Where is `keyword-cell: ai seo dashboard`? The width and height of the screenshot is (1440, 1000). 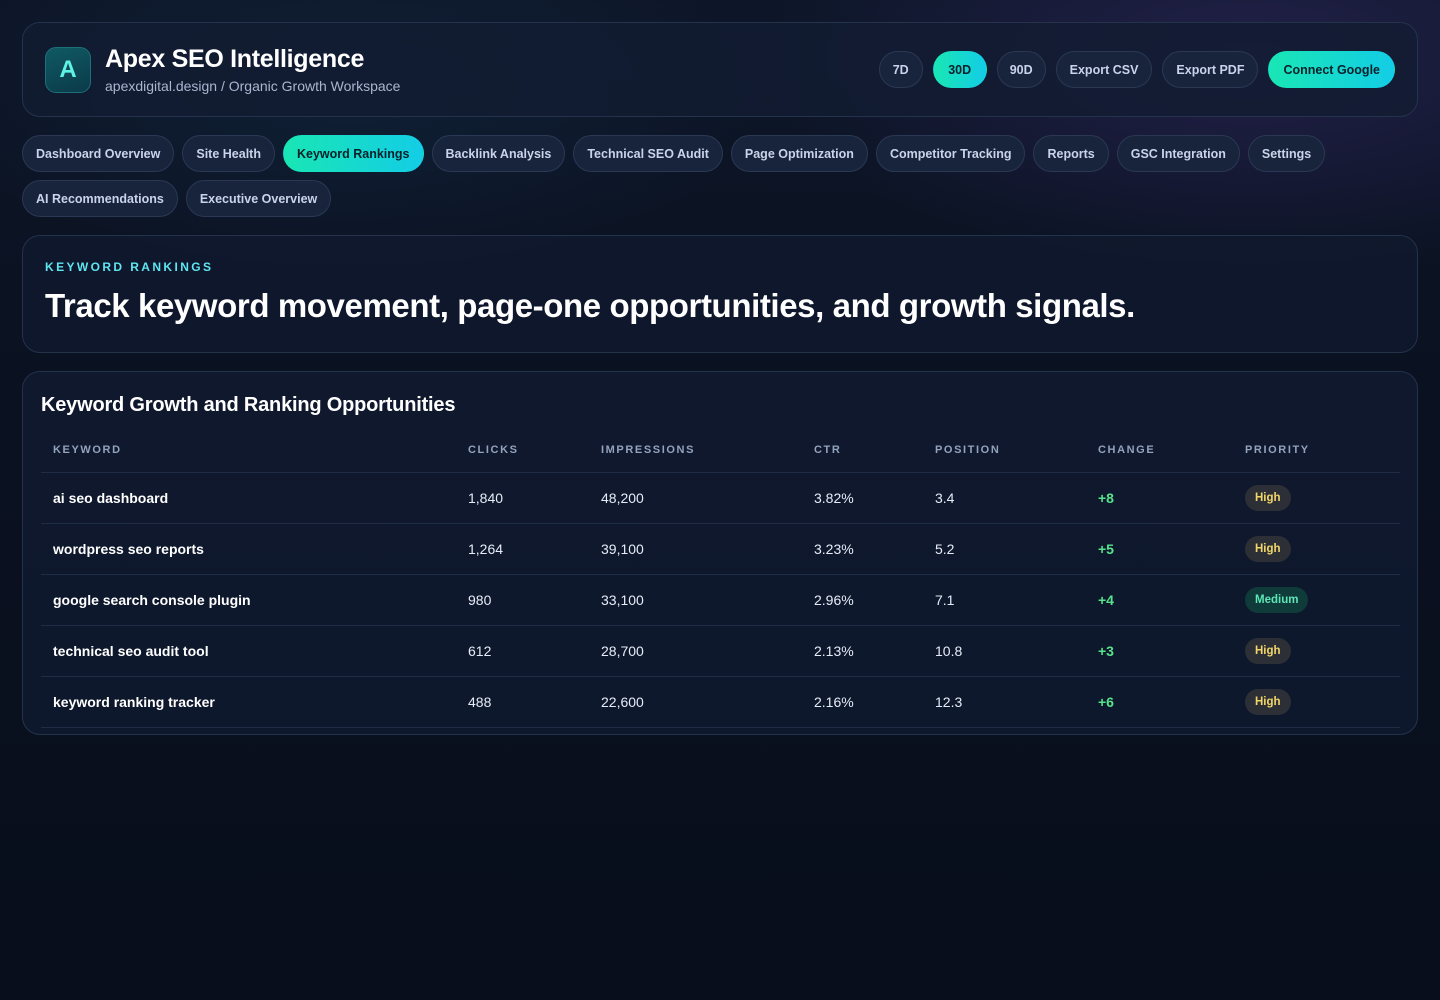
keyword-cell: ai seo dashboard is located at coordinates (248, 498).